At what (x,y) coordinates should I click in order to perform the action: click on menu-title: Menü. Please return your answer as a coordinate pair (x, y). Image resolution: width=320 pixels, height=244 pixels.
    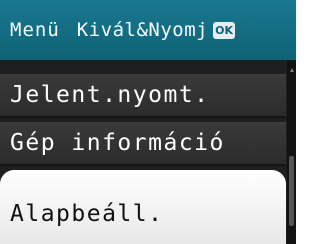
    Looking at the image, I should click on (35, 30).